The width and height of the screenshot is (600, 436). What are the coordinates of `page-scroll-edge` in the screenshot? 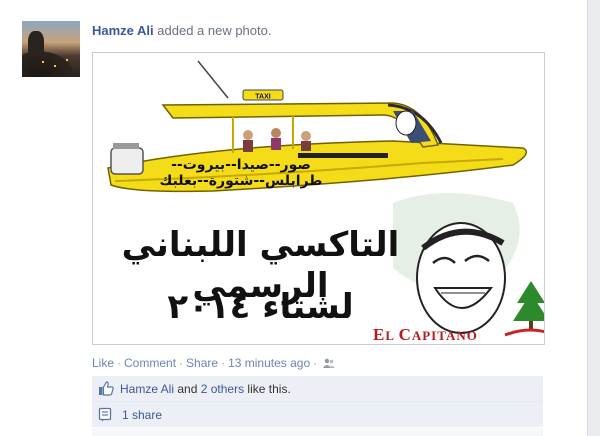 It's located at (593, 218).